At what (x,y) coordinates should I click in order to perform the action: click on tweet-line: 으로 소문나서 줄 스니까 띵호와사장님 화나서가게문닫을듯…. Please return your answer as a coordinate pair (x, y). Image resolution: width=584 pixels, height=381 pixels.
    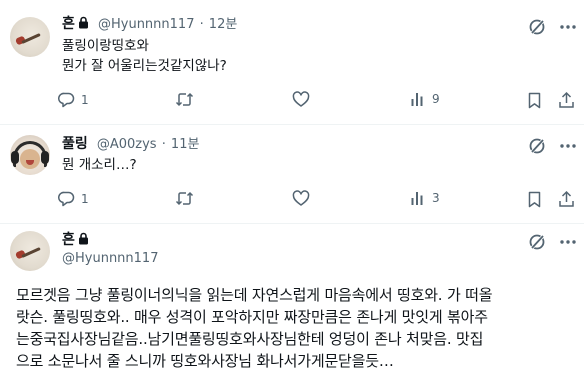
    Looking at the image, I should click on (205, 361).